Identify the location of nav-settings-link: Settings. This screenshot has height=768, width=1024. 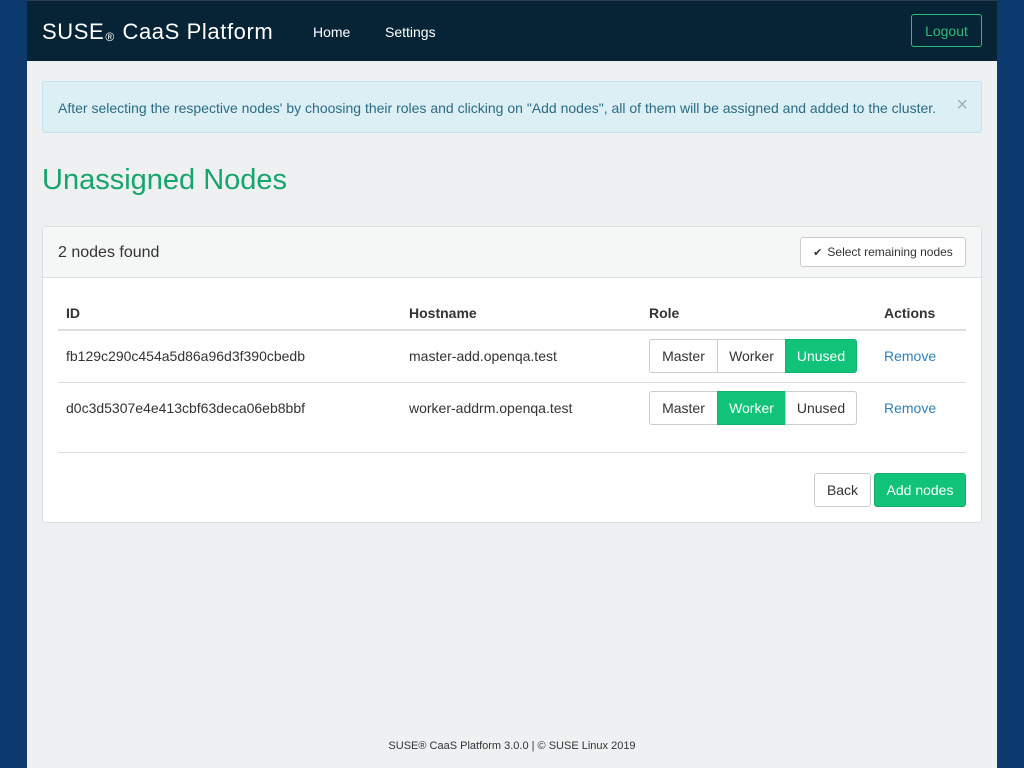
(410, 32).